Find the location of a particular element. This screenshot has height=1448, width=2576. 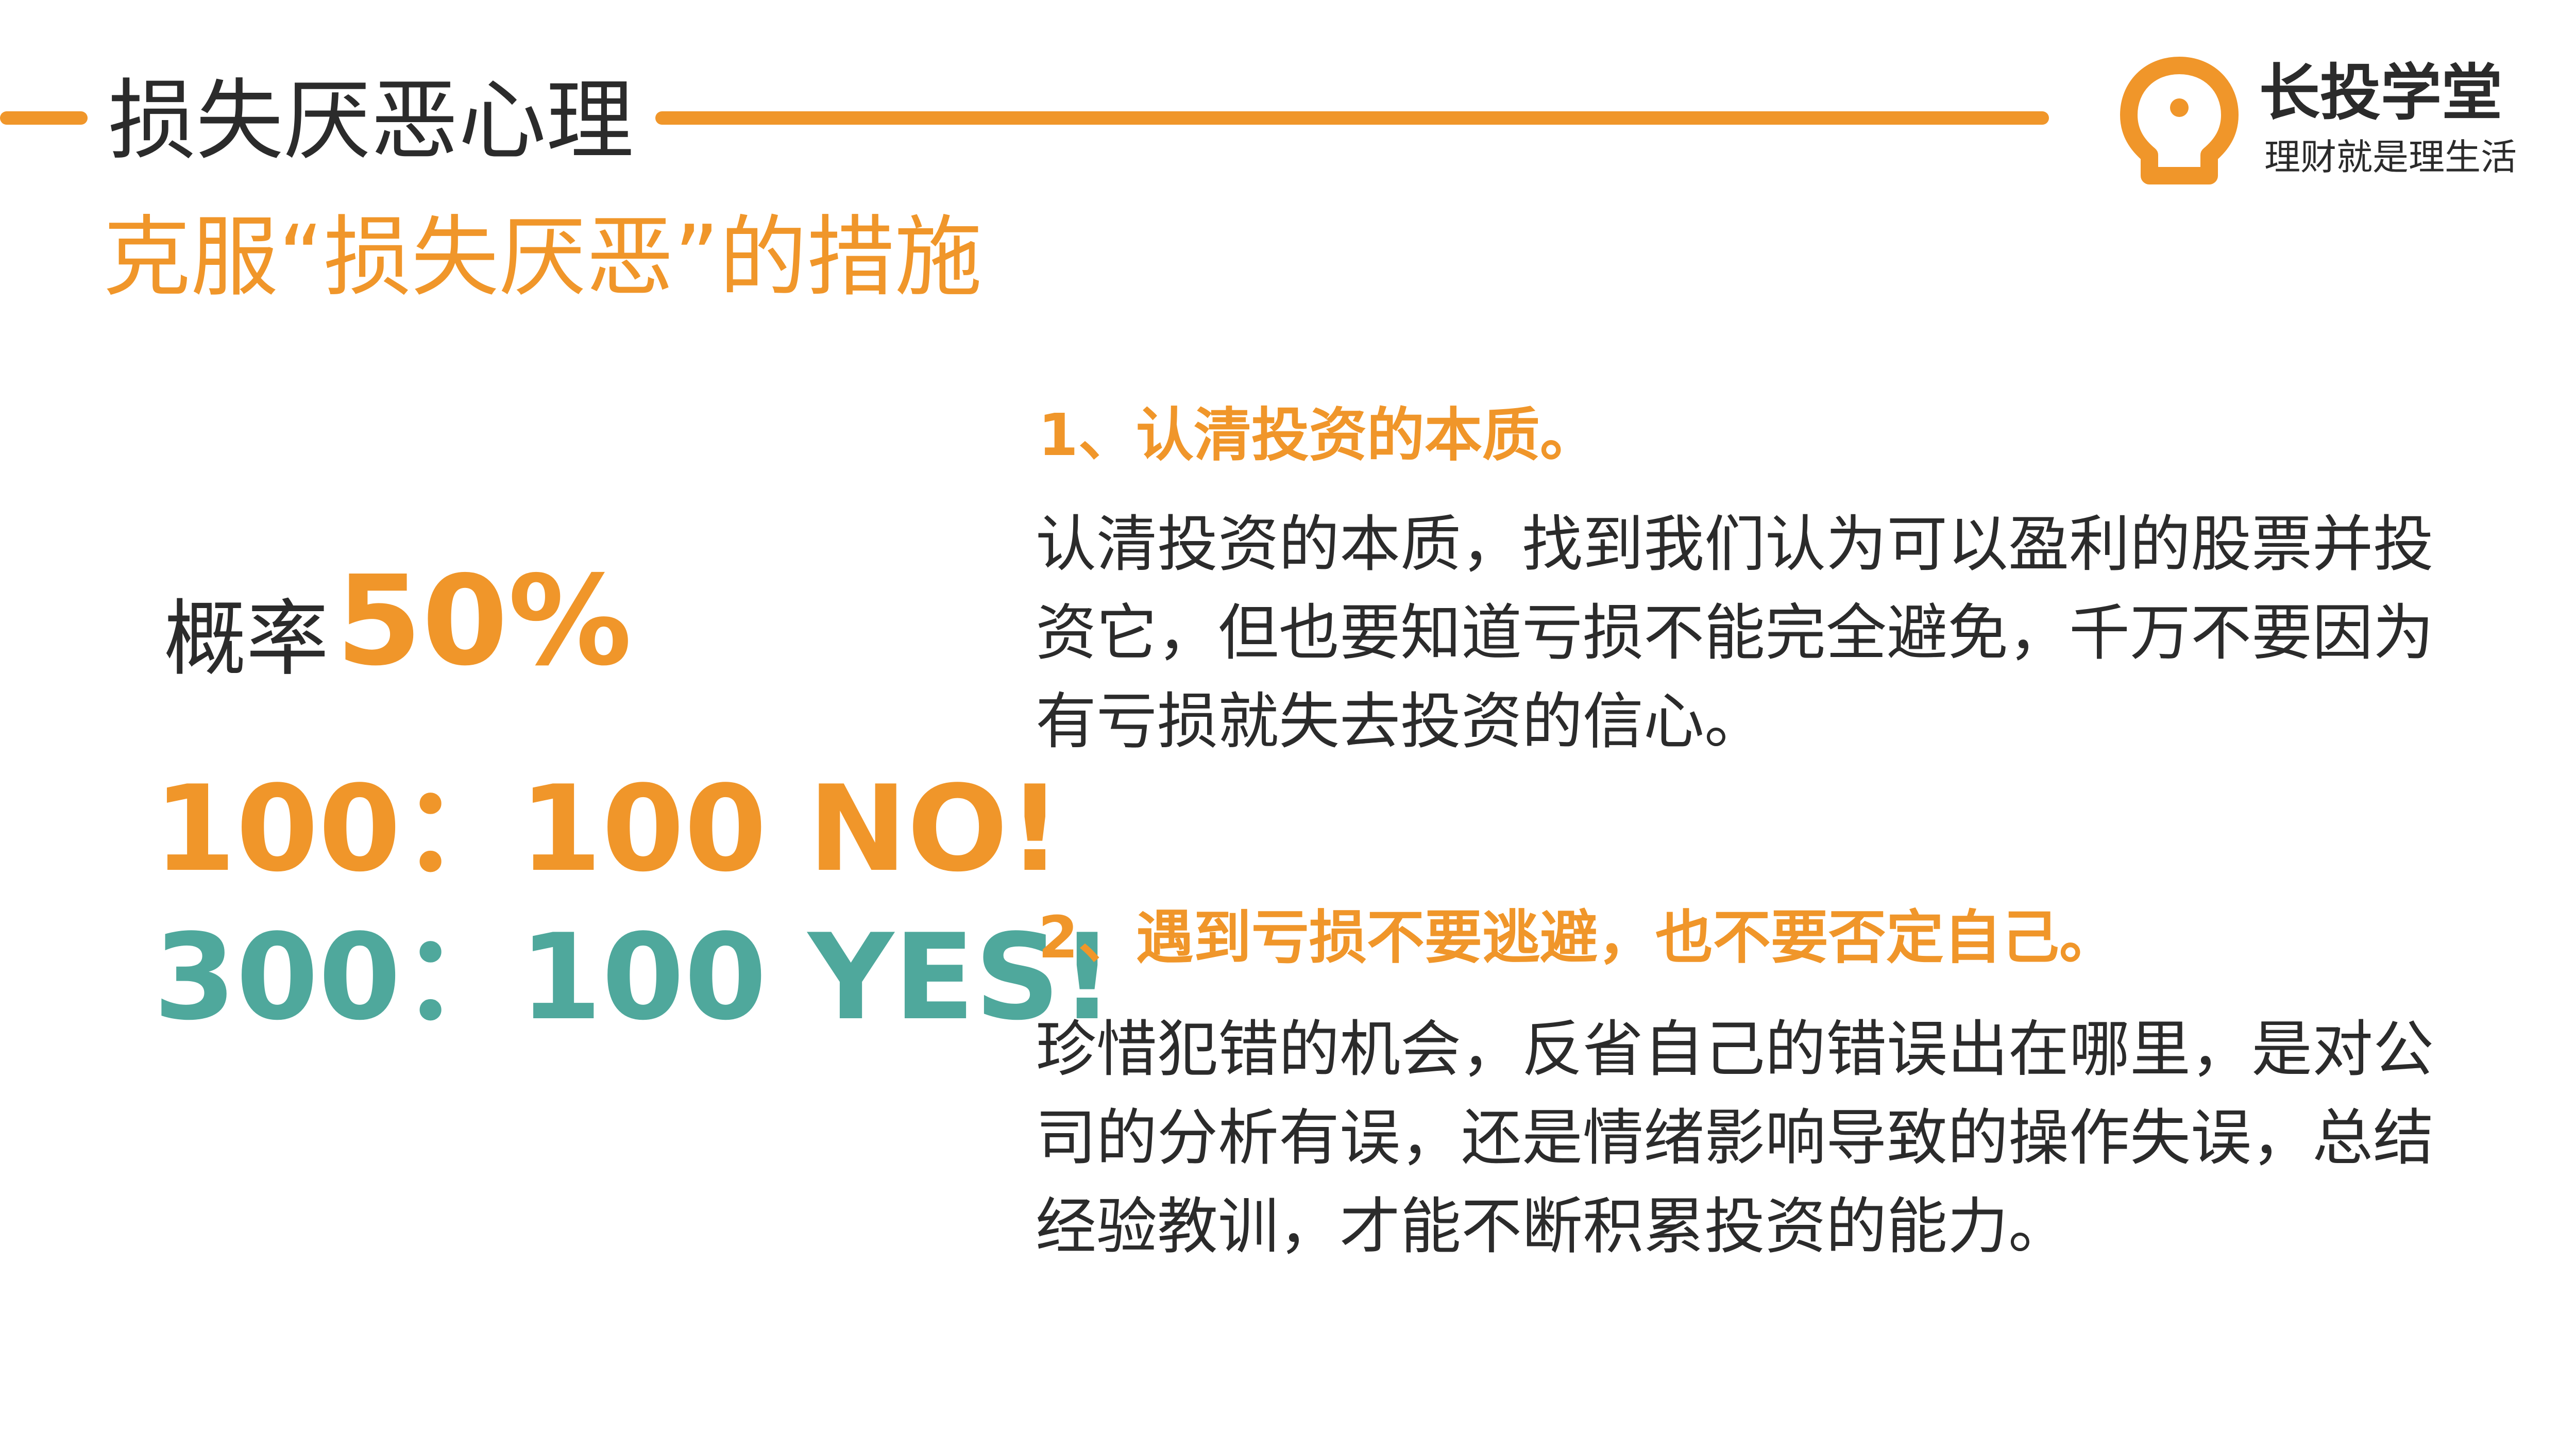

point-heading-2: 2、遇到亏损不要逃避，也不要否定自己。 is located at coordinates (1577, 937).